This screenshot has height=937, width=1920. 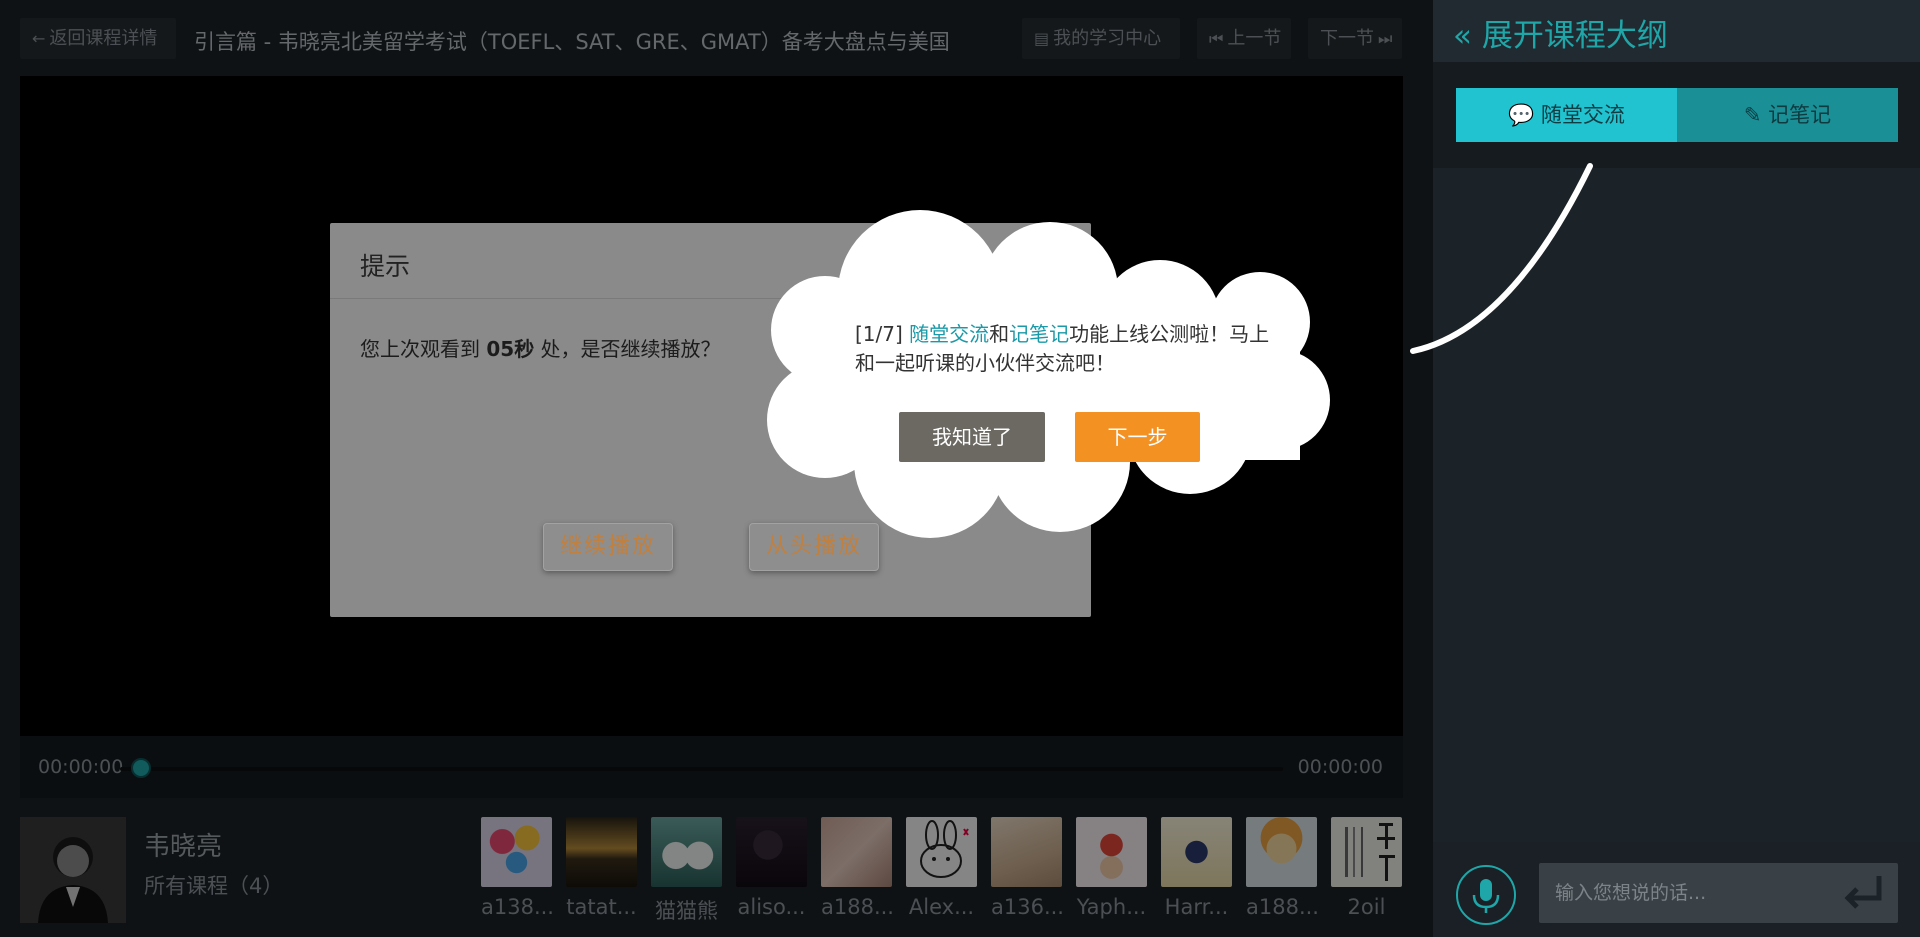 I want to click on tip-message: [1/7] 随堂交流和记笔记功能上线公测啦！马上和一起听课的小伙伴交流吧！, so click(x=1062, y=348).